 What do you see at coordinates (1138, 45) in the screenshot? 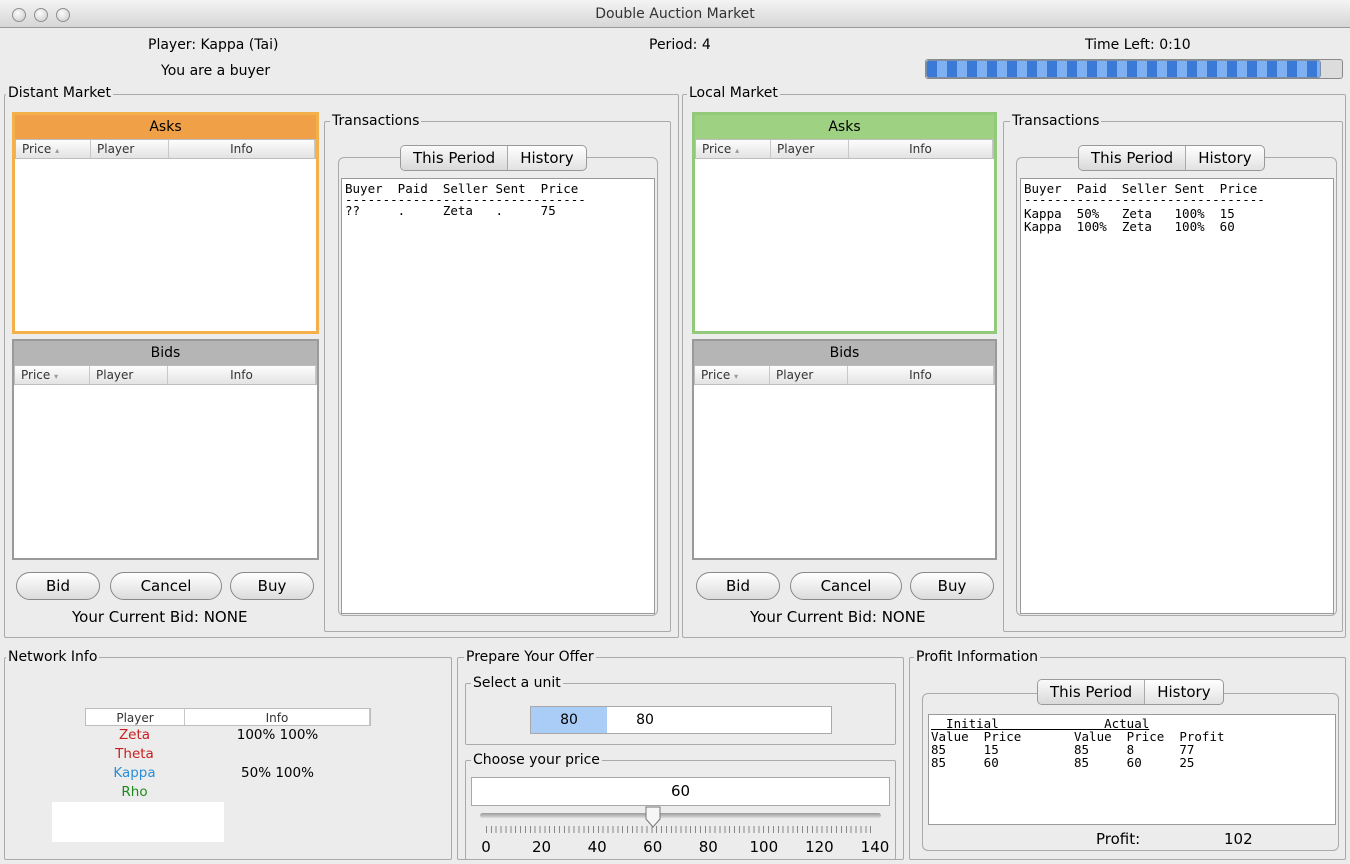
I see `time-left-label: Time Left: 0:10` at bounding box center [1138, 45].